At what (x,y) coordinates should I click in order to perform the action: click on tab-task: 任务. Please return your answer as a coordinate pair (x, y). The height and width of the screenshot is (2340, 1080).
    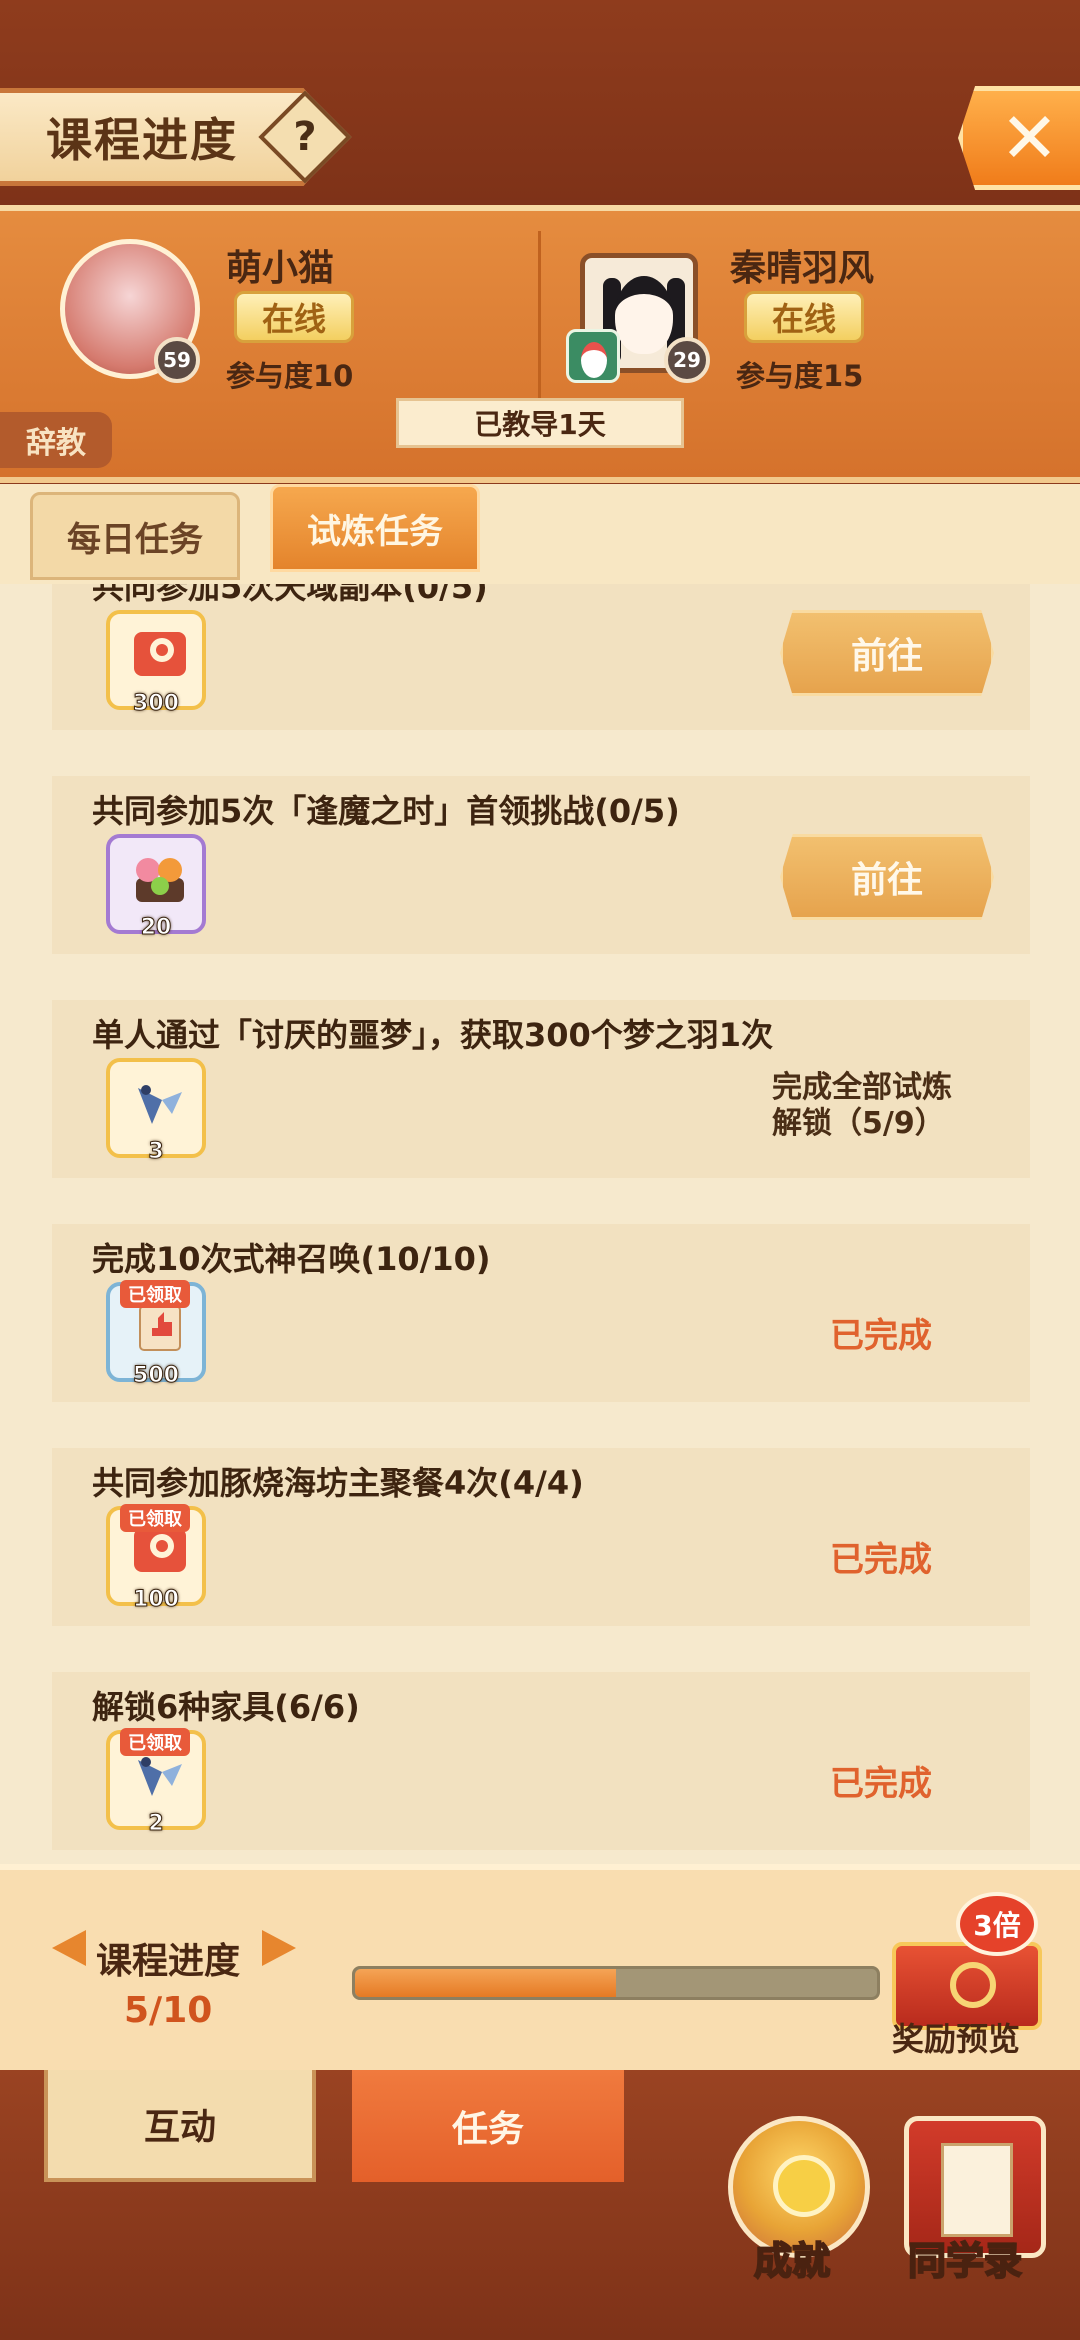
    Looking at the image, I should click on (488, 2126).